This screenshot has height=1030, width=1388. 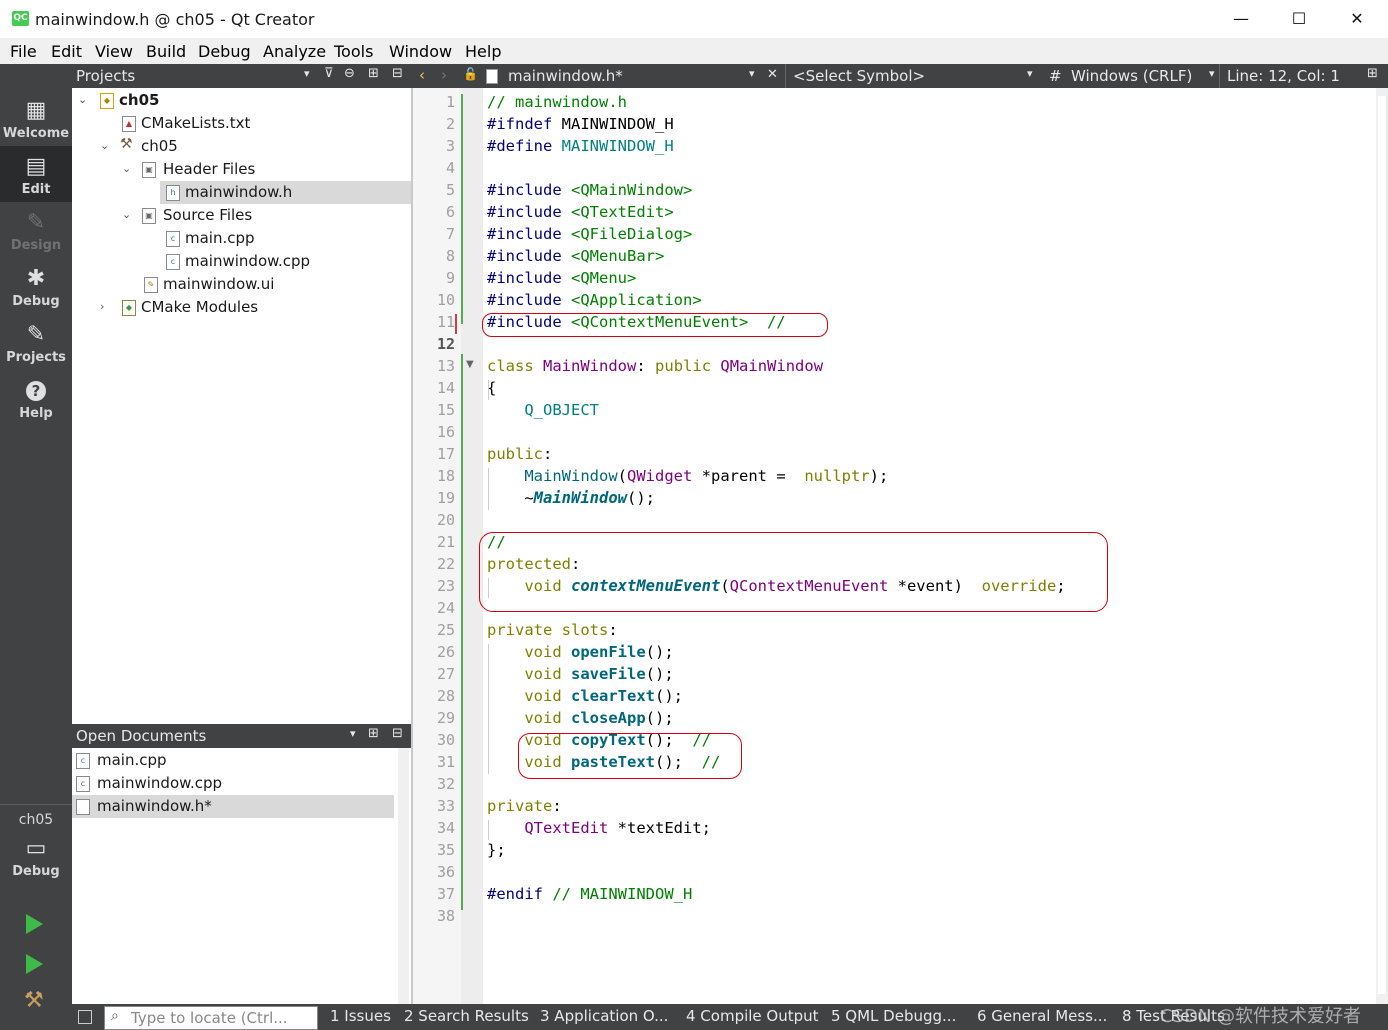 What do you see at coordinates (1241, 19) in the screenshot?
I see `minimize-button: —` at bounding box center [1241, 19].